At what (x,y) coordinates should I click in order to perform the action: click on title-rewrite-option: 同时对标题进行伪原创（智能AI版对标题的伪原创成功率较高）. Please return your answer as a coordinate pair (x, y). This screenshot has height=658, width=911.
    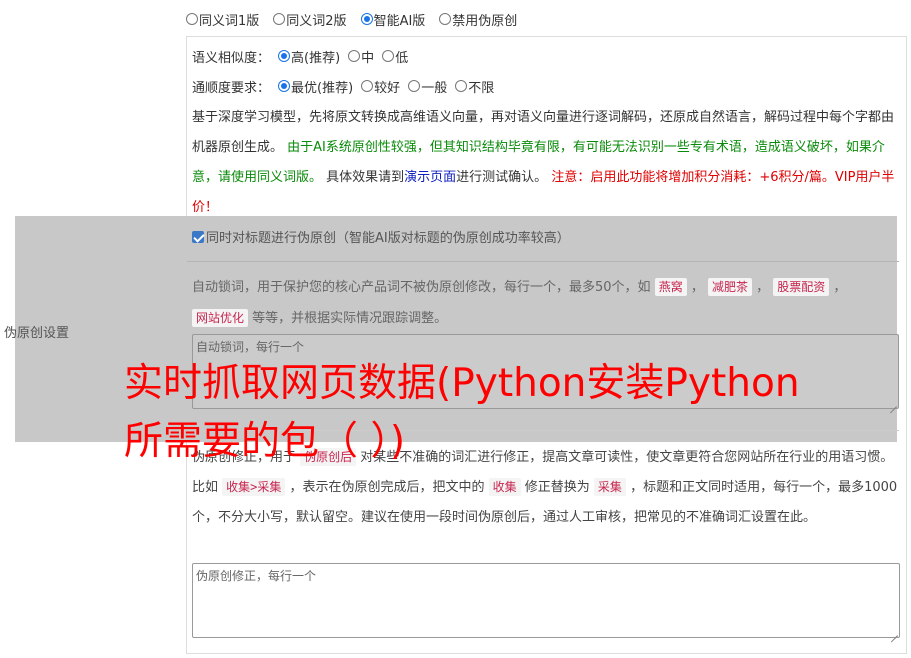
    Looking at the image, I should click on (381, 236).